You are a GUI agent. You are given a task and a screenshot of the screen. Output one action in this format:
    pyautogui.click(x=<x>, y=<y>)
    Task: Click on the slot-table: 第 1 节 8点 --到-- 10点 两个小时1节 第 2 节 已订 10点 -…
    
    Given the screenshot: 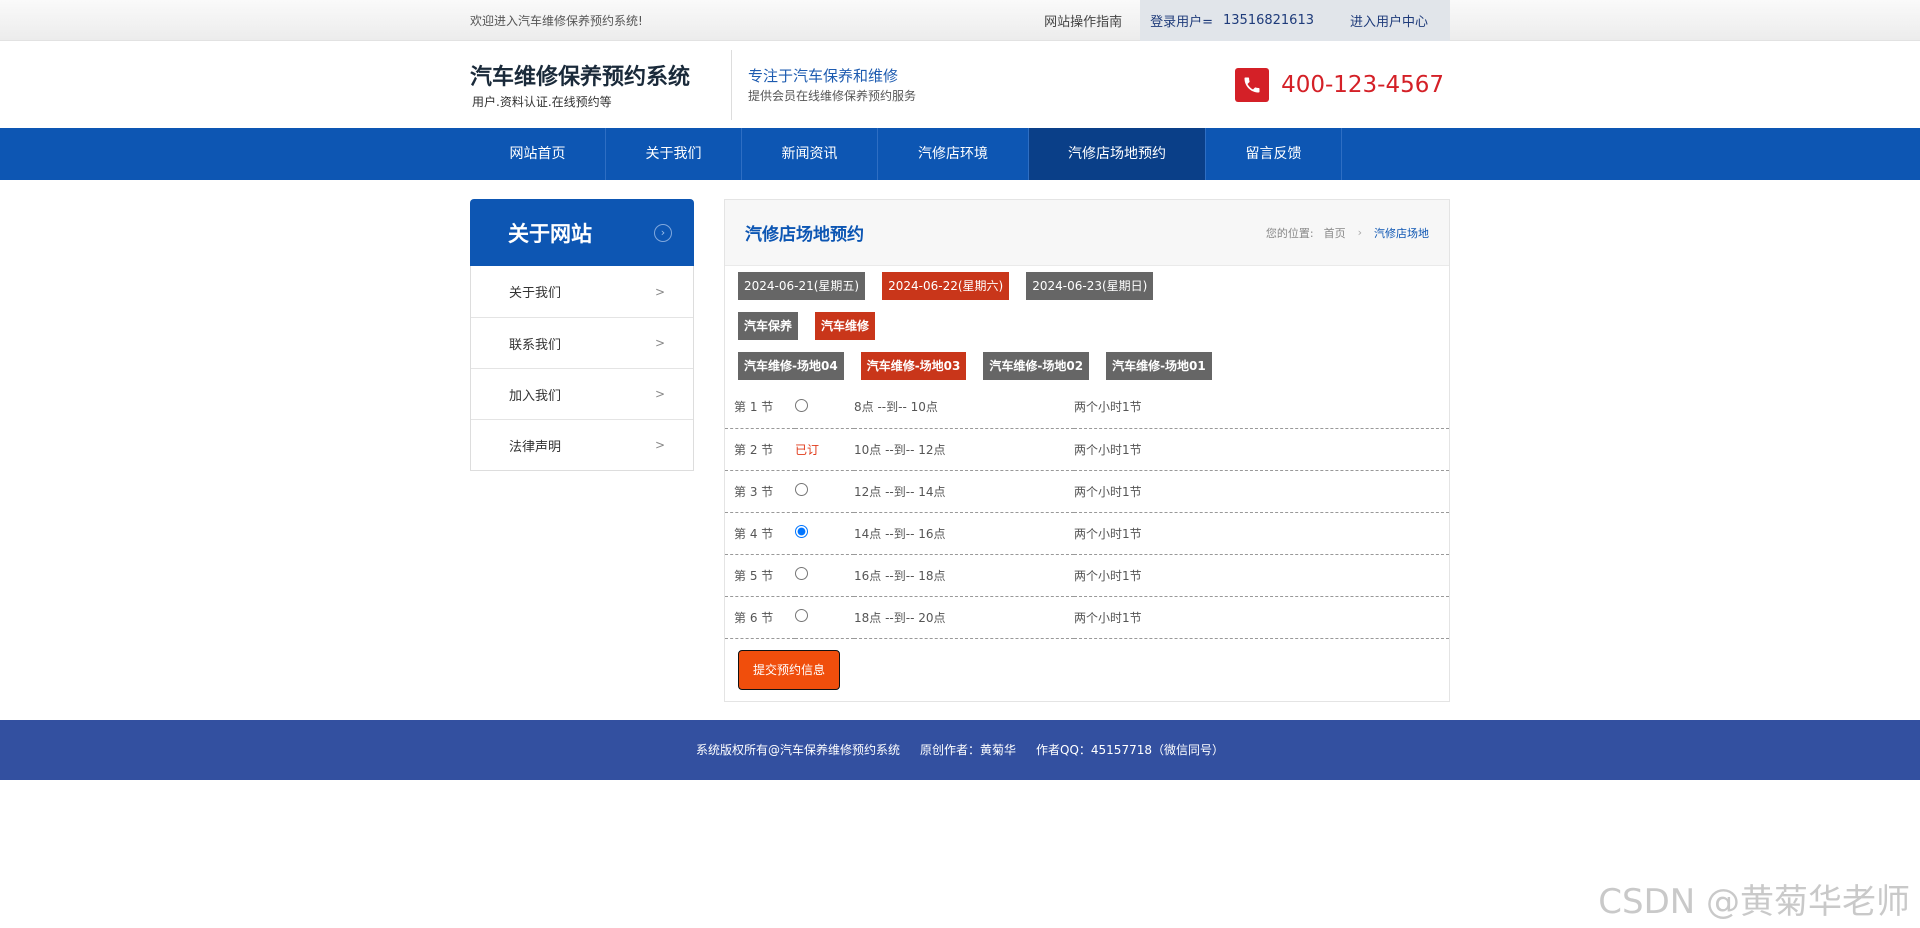 What is the action you would take?
    pyautogui.click(x=1087, y=512)
    